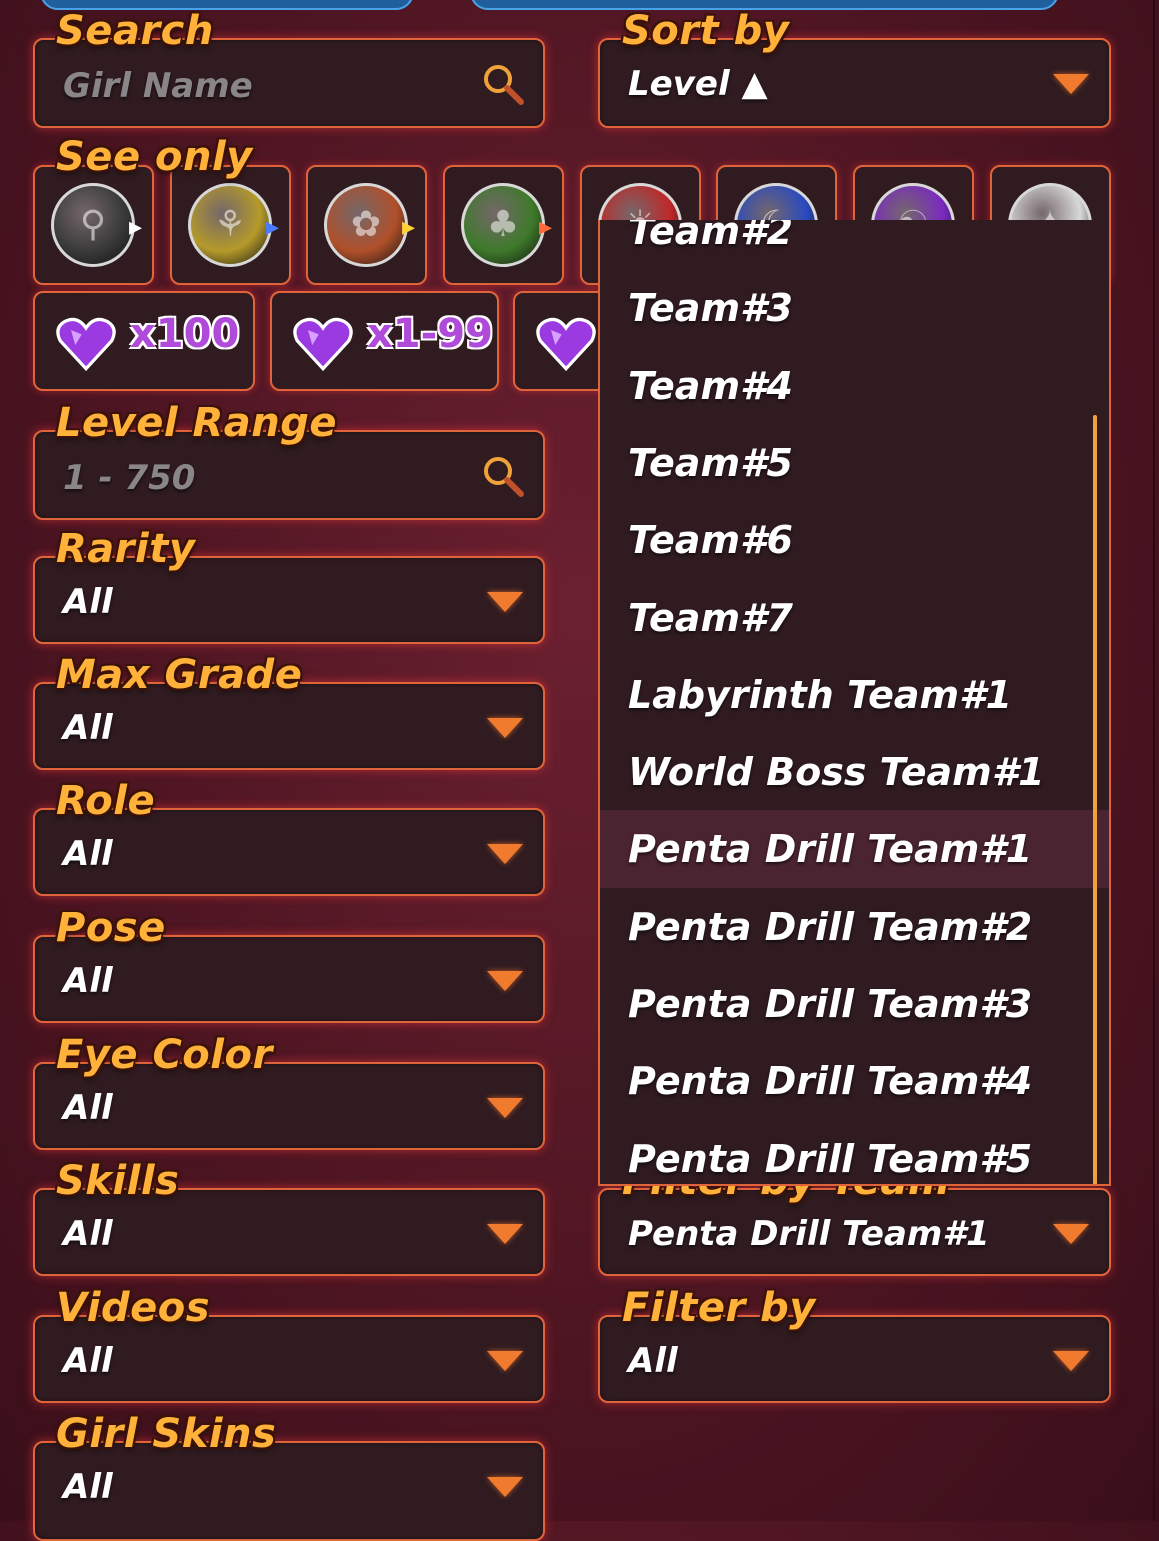 The image size is (1159, 1541). What do you see at coordinates (854, 463) in the screenshot?
I see `team-option: Team#5` at bounding box center [854, 463].